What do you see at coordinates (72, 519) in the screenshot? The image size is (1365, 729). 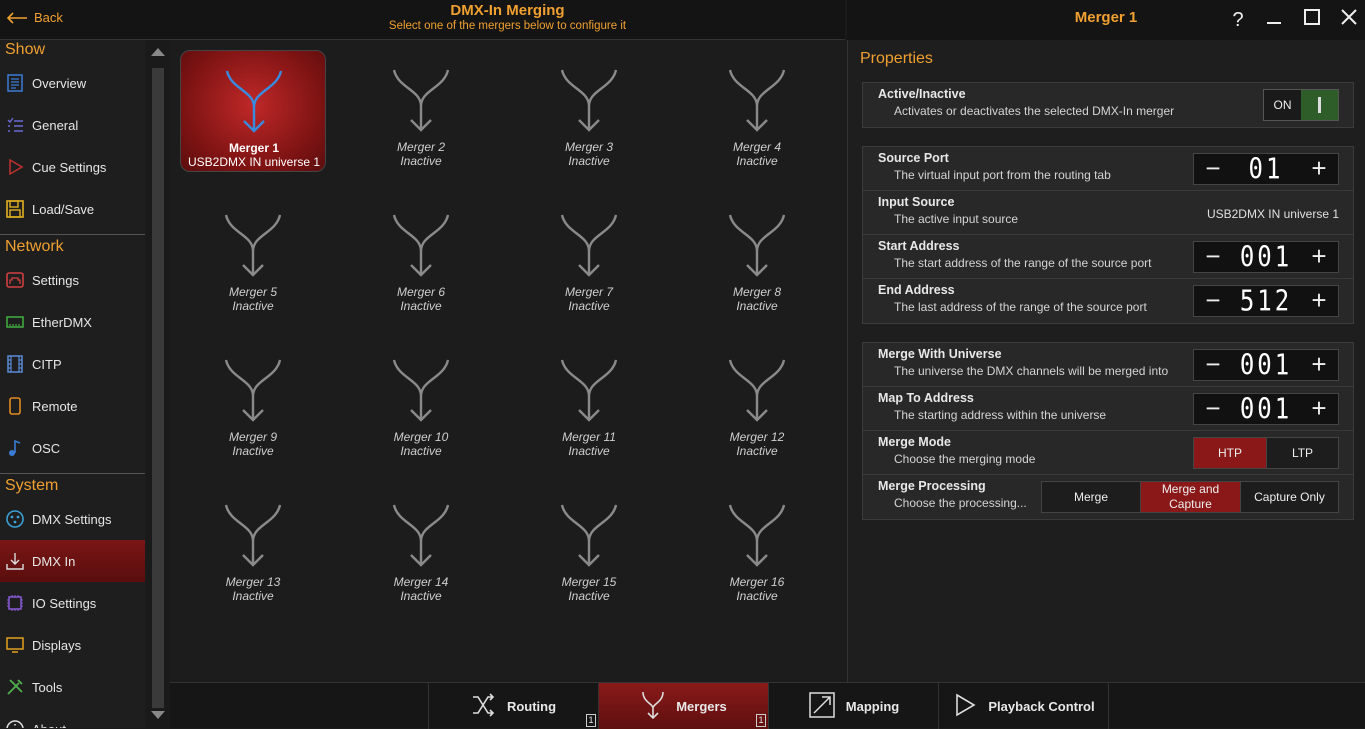 I see `sidebar-item-dmx-settings: DMX Settings` at bounding box center [72, 519].